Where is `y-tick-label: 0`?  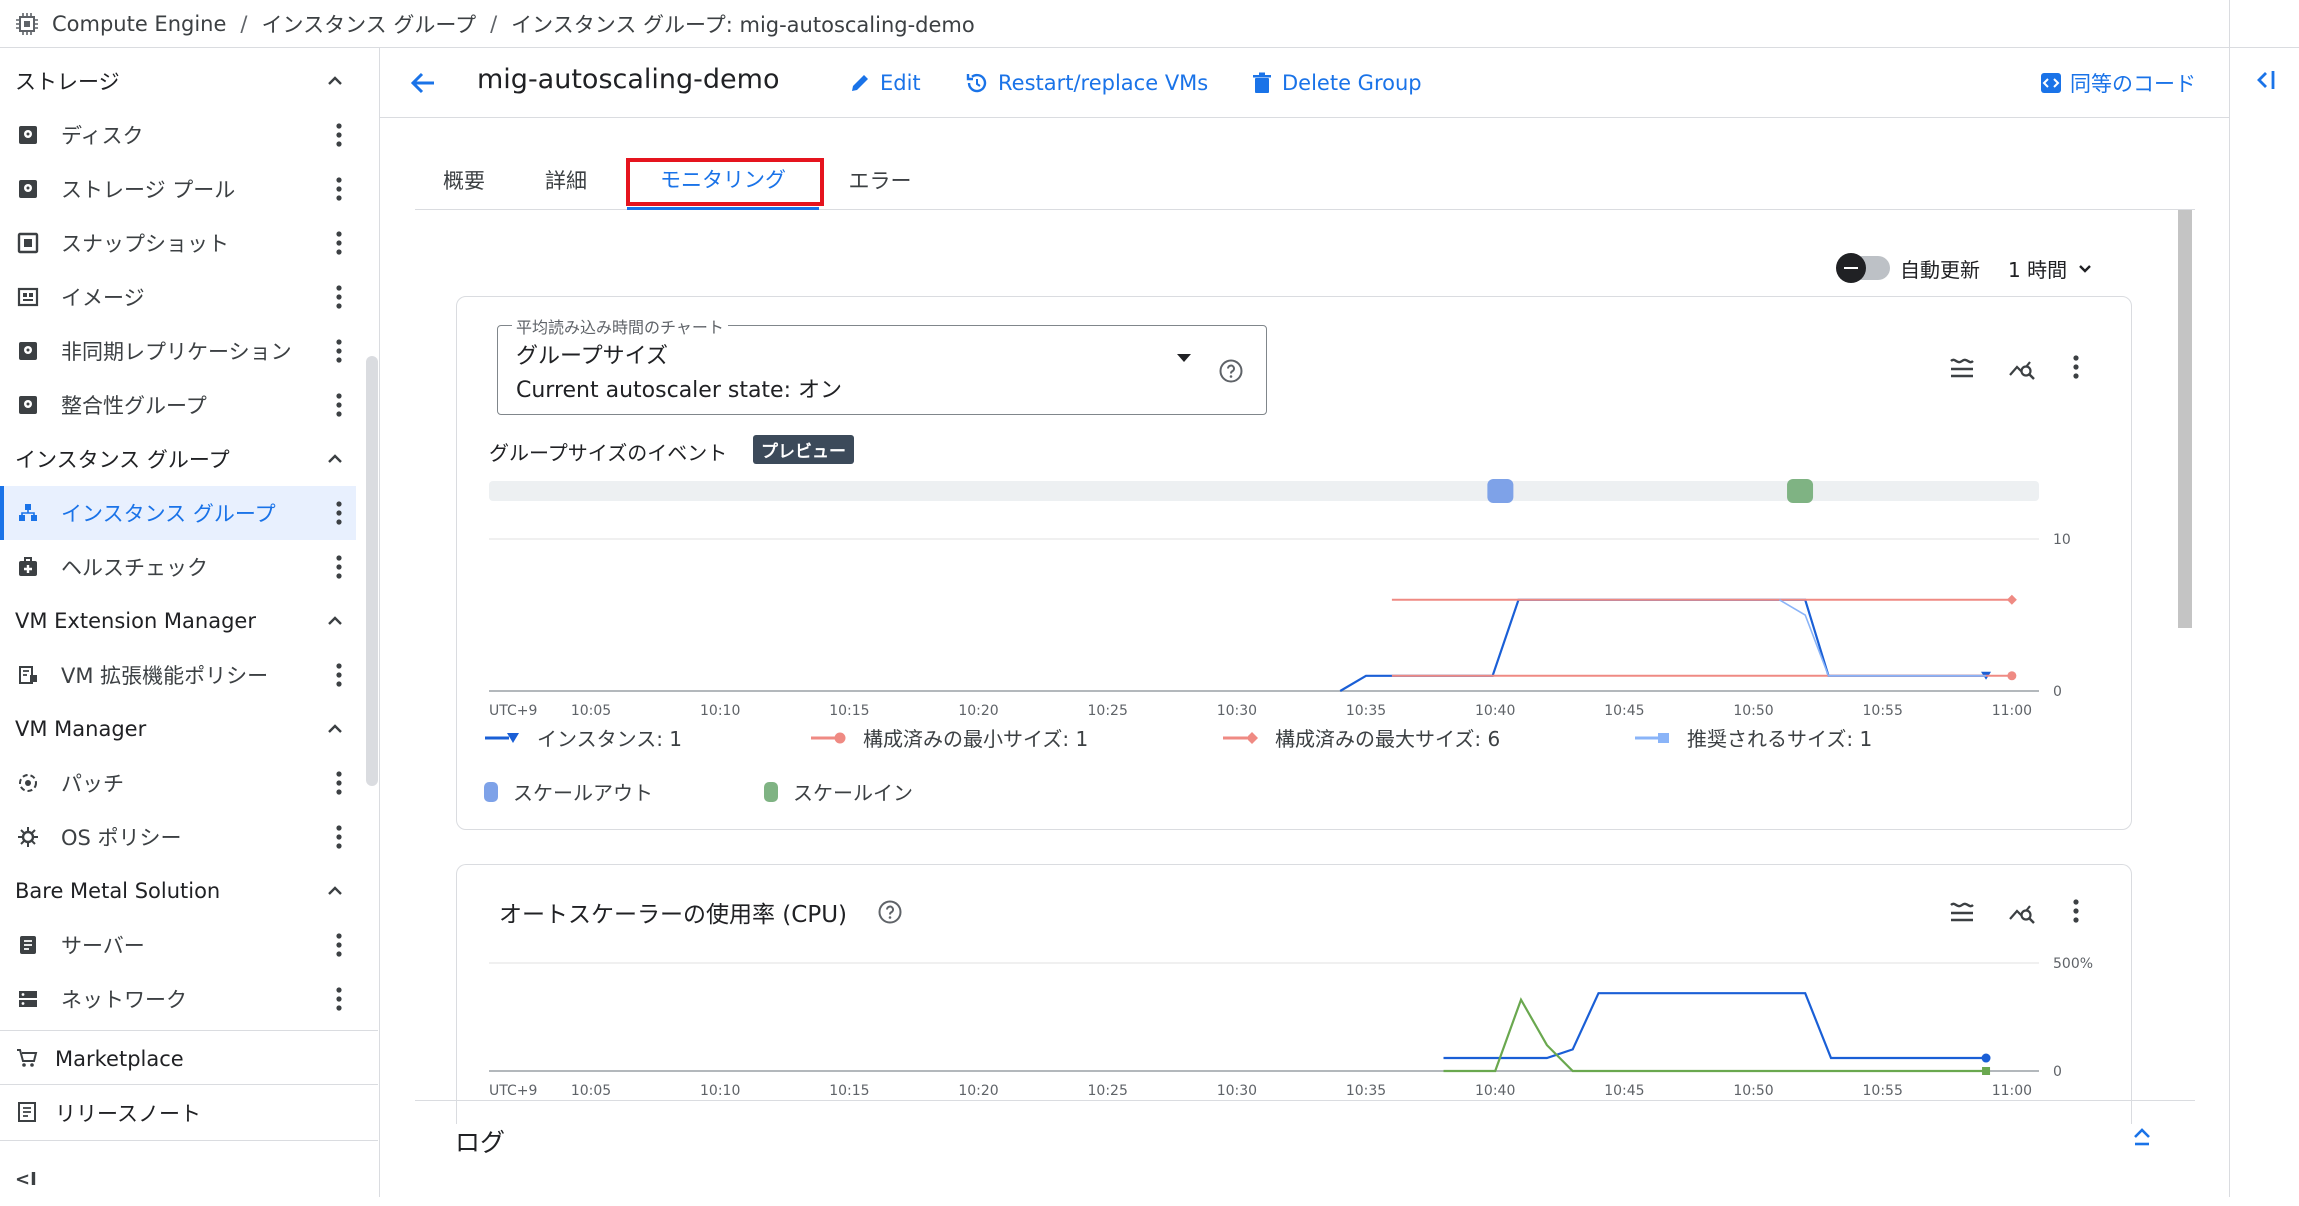 y-tick-label: 0 is located at coordinates (2057, 692).